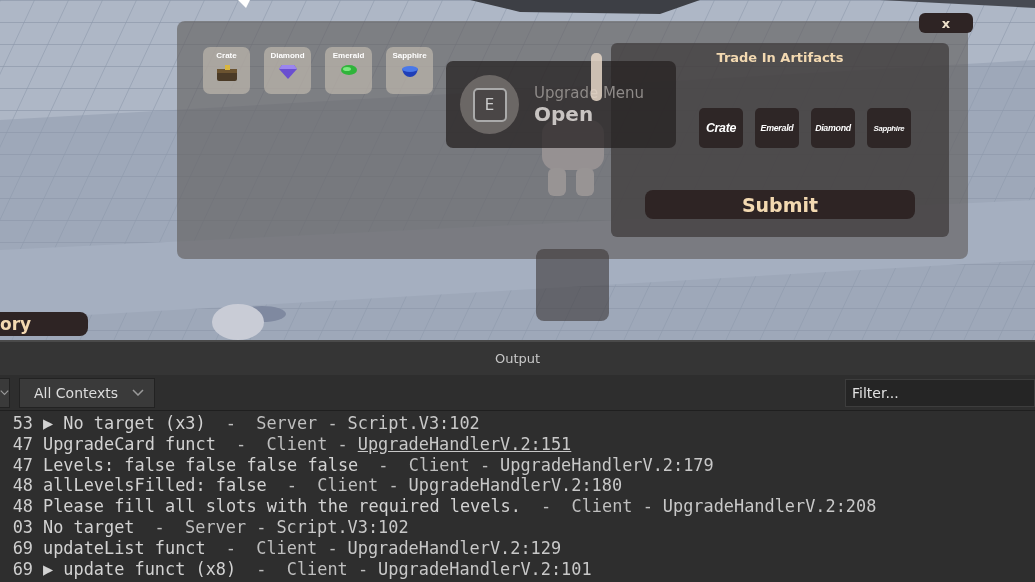 The image size is (1035, 582). I want to click on trade-title: Trade In Artifacts, so click(780, 57).